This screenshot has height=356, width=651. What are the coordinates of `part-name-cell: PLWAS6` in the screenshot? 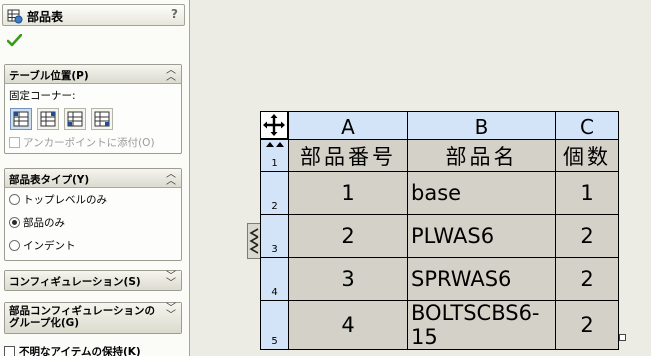 It's located at (481, 236).